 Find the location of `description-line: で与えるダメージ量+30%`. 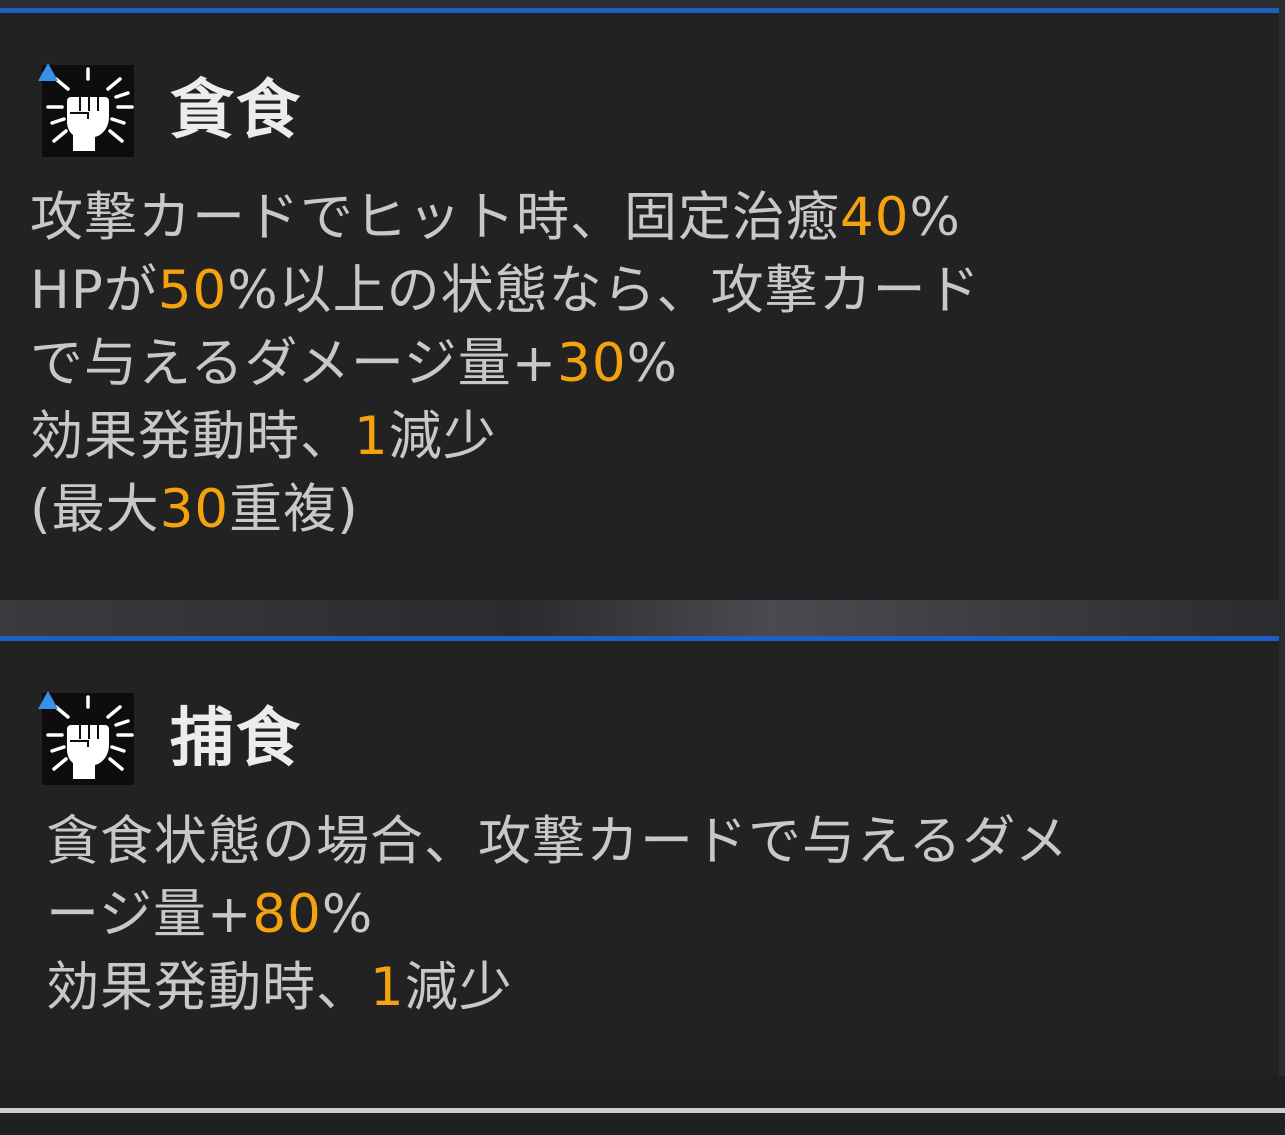

description-line: で与えるダメージ量+30% is located at coordinates (505, 363).